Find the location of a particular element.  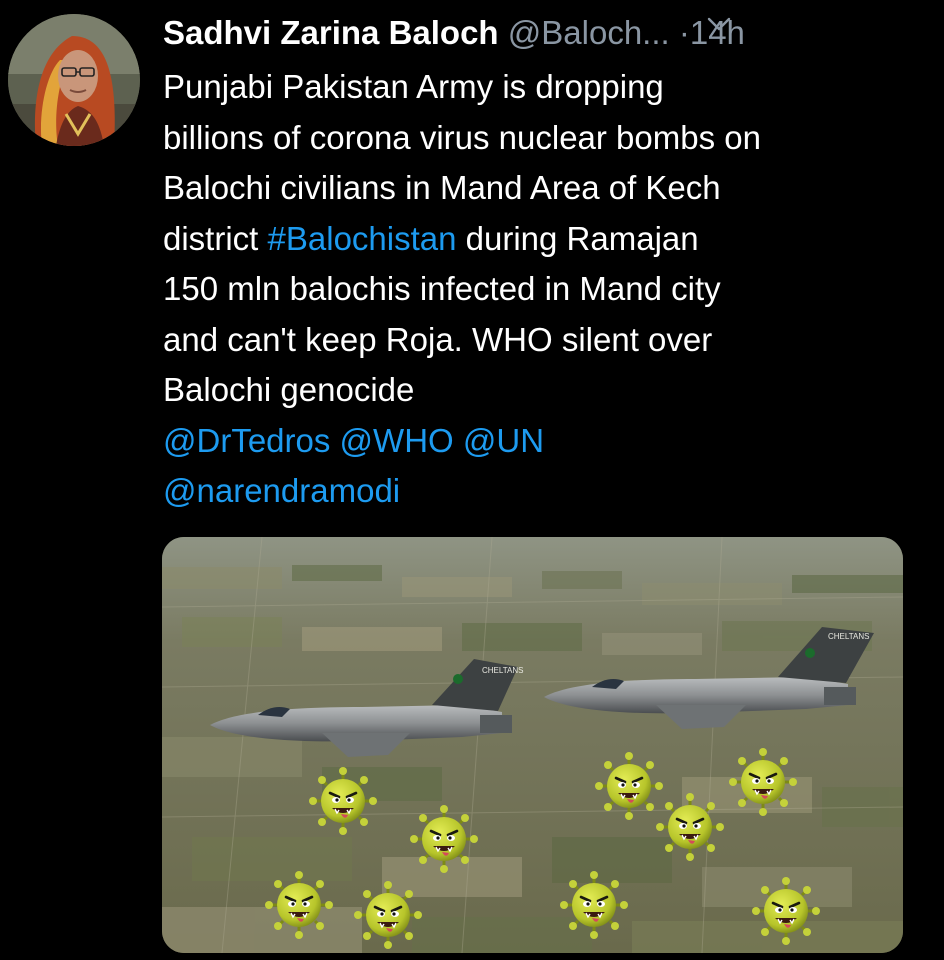

chevron-down-icon is located at coordinates (719, 24).